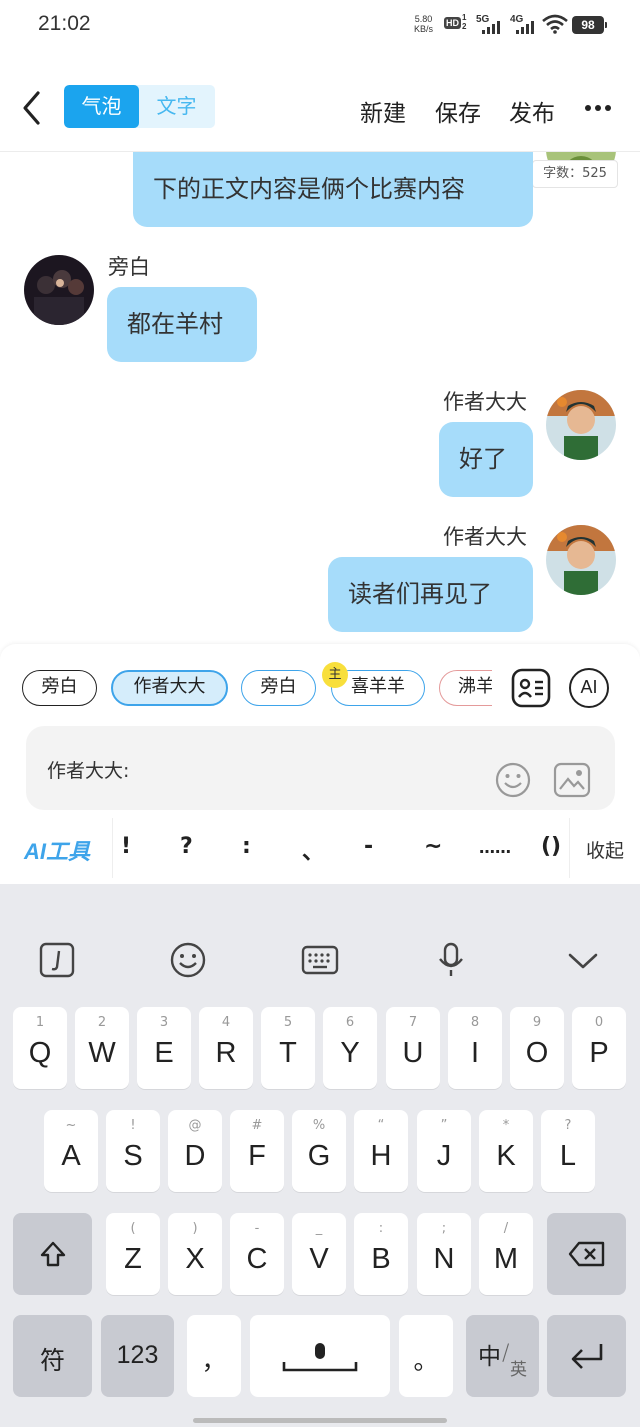  I want to click on punct-dash: -, so click(368, 846).